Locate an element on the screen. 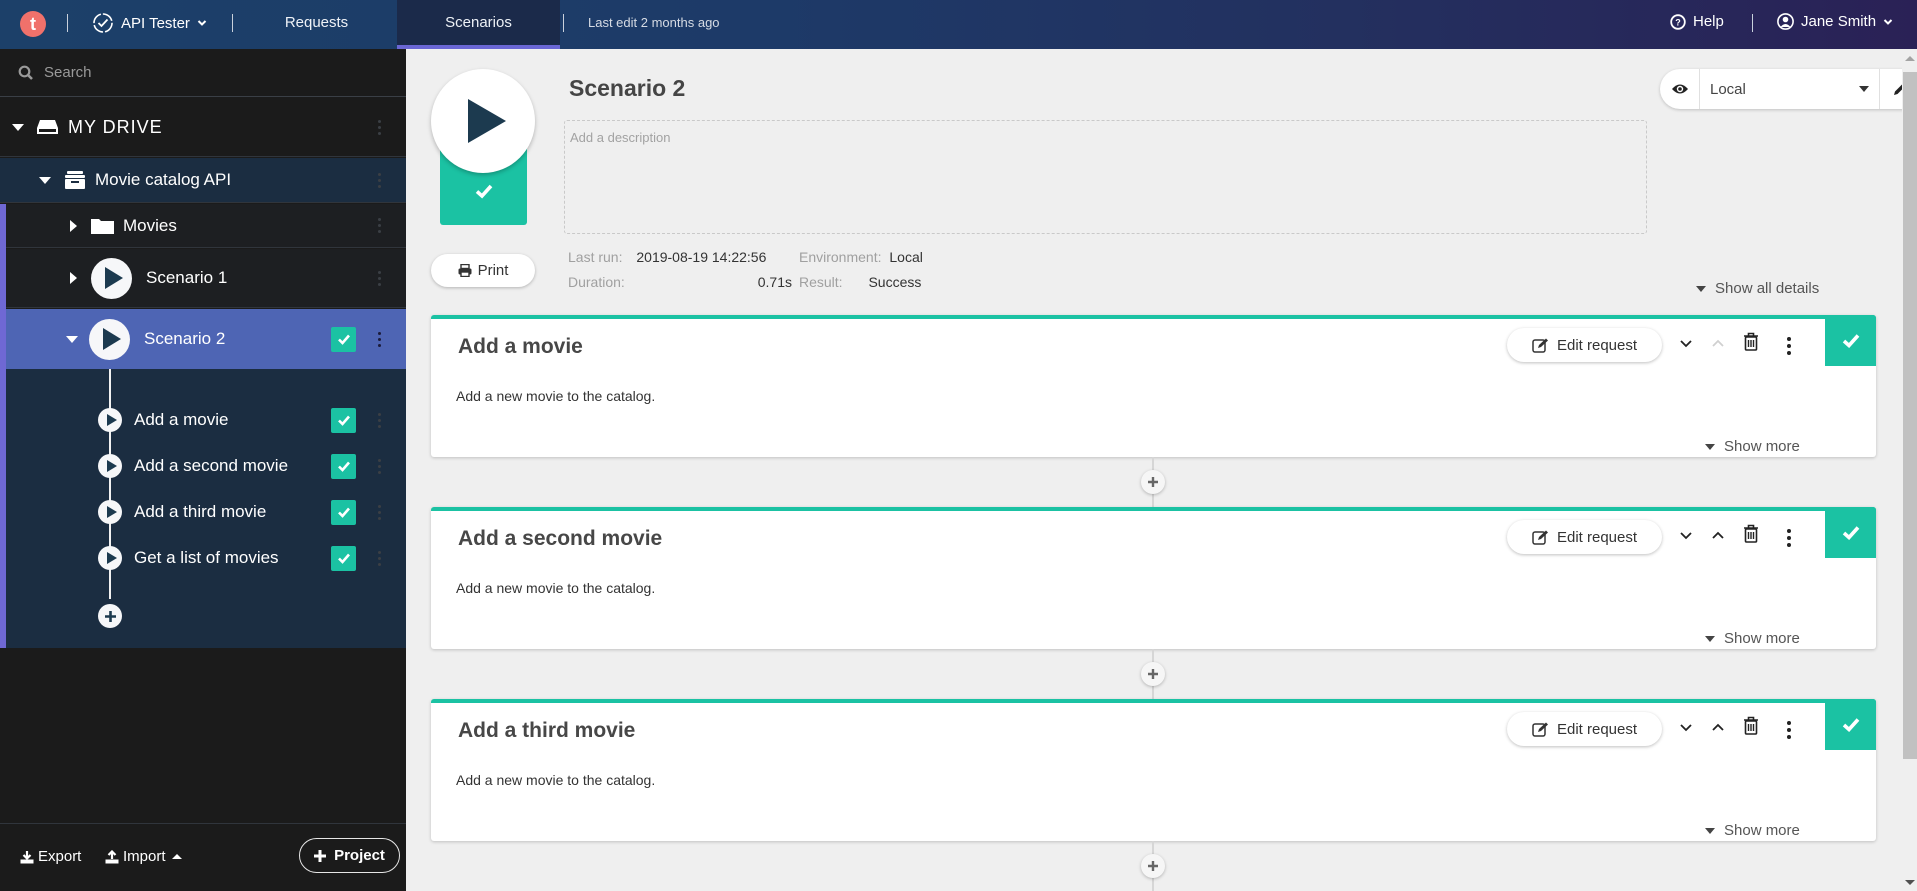 The image size is (1917, 891). help-link: ? Help is located at coordinates (1697, 21).